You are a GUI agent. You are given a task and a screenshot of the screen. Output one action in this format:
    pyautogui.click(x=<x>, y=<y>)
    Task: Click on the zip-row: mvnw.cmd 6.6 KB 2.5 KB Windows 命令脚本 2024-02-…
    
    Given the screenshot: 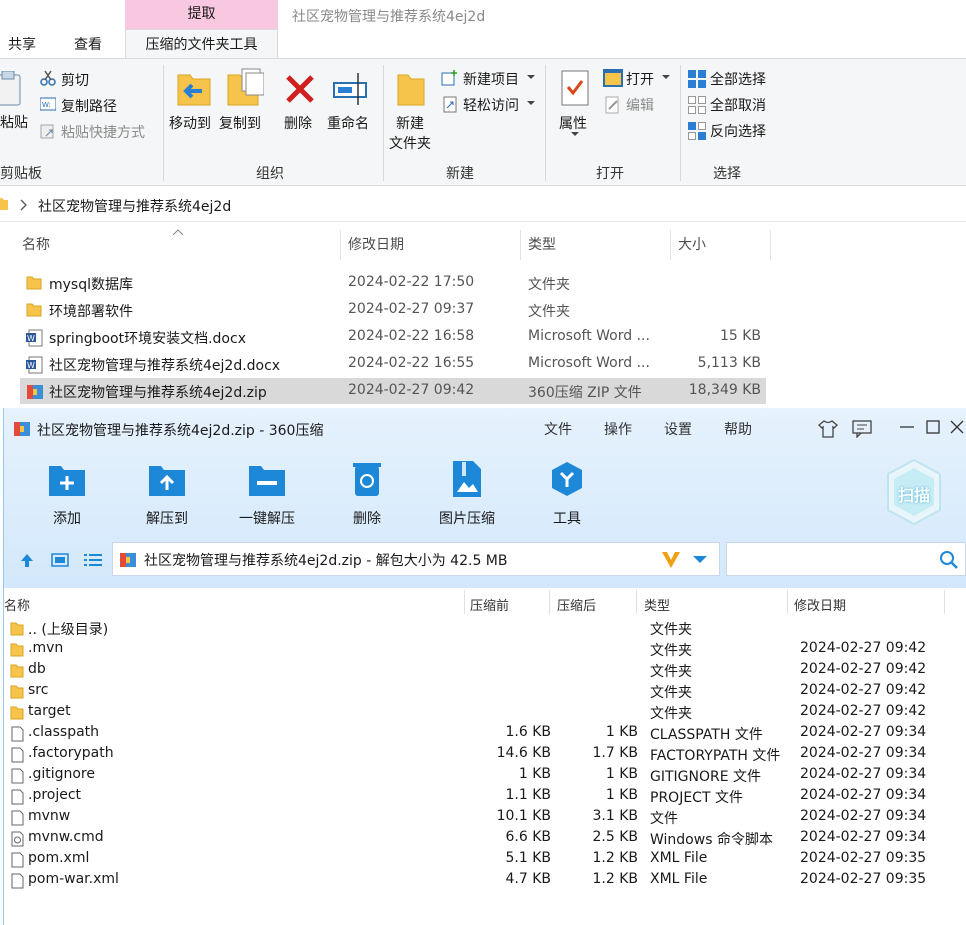 What is the action you would take?
    pyautogui.click(x=485, y=838)
    